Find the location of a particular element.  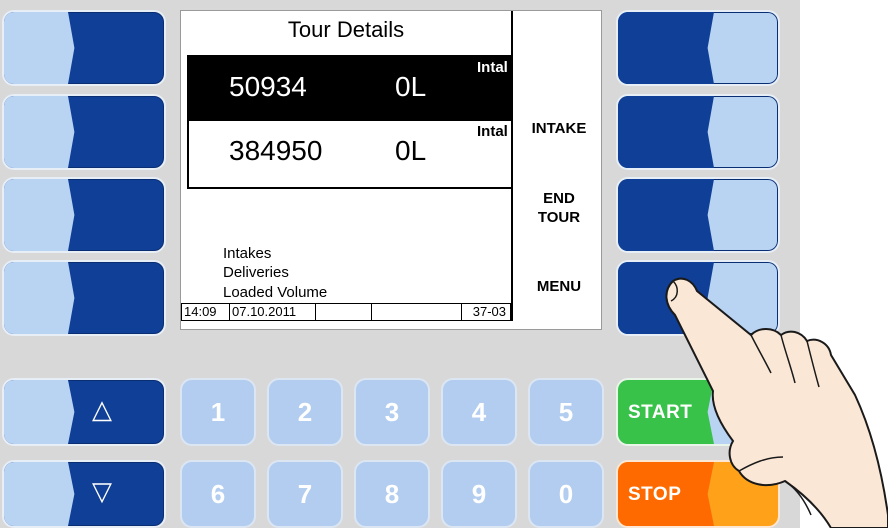

digit-key-1: 1 is located at coordinates (218, 412).